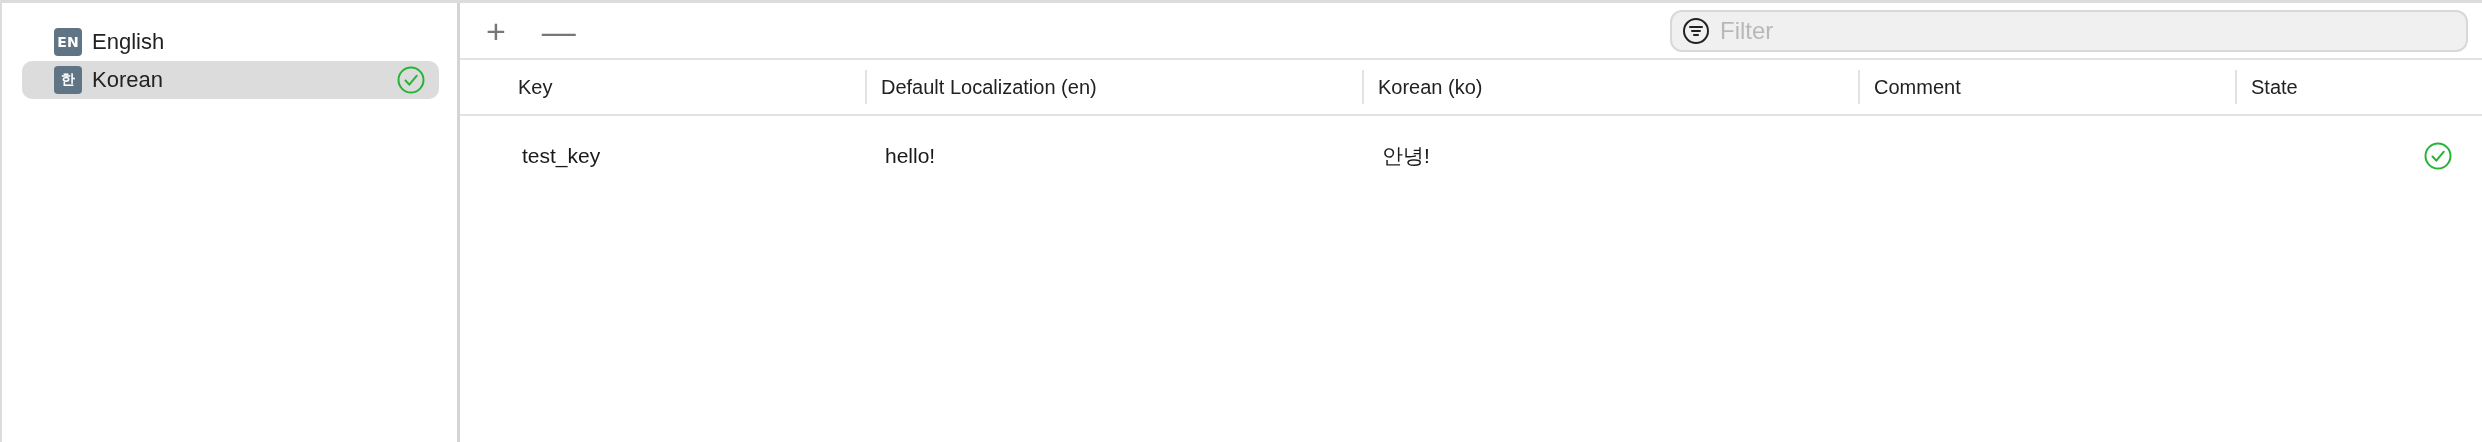  What do you see at coordinates (1406, 156) in the screenshot?
I see `table-cell-text: 안녕!` at bounding box center [1406, 156].